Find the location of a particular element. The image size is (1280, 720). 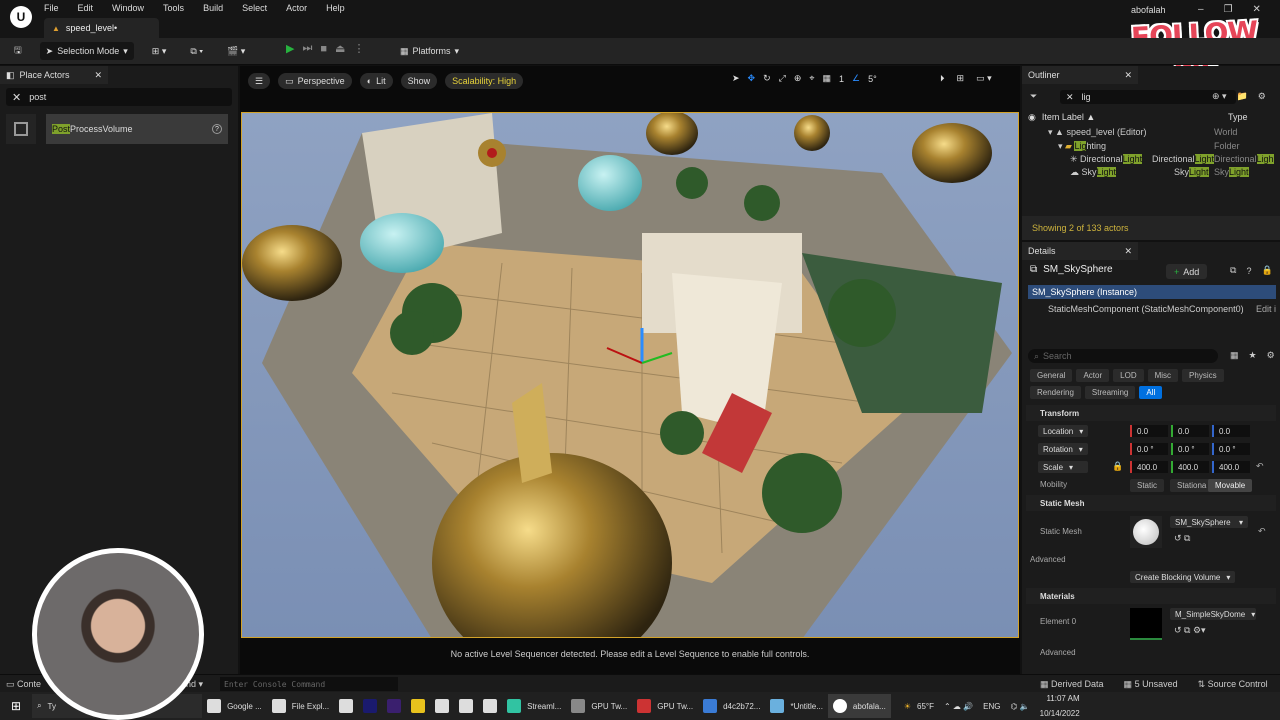

cat-general: General is located at coordinates (1051, 375).